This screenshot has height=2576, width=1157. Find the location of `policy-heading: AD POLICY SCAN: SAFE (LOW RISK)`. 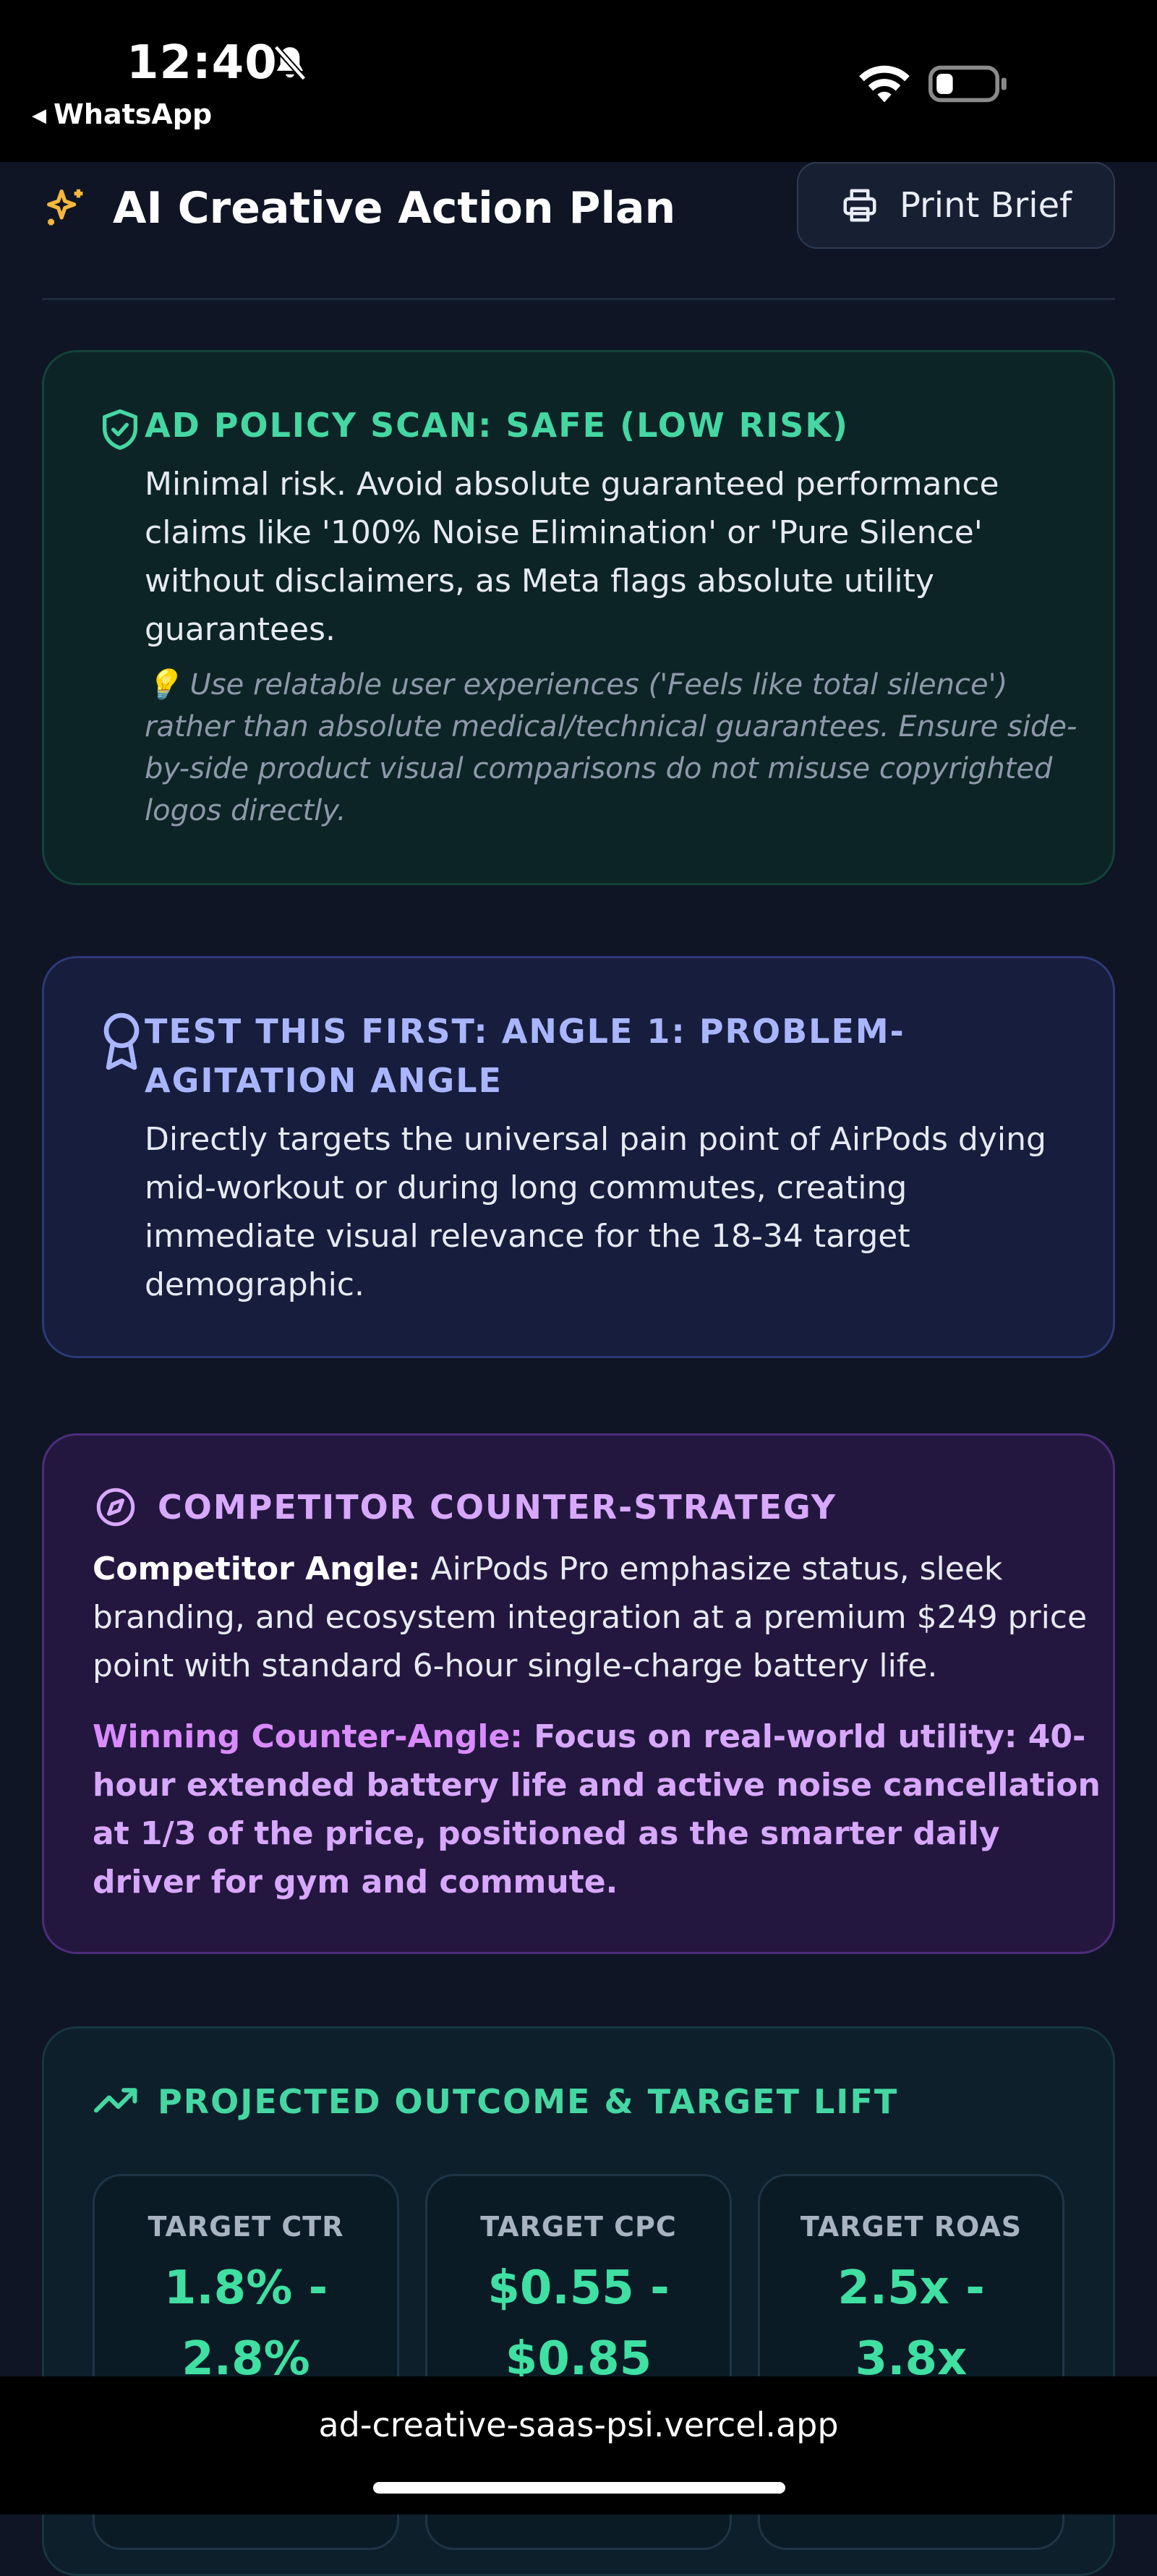

policy-heading: AD POLICY SCAN: SAFE (LOW RISK) is located at coordinates (497, 425).